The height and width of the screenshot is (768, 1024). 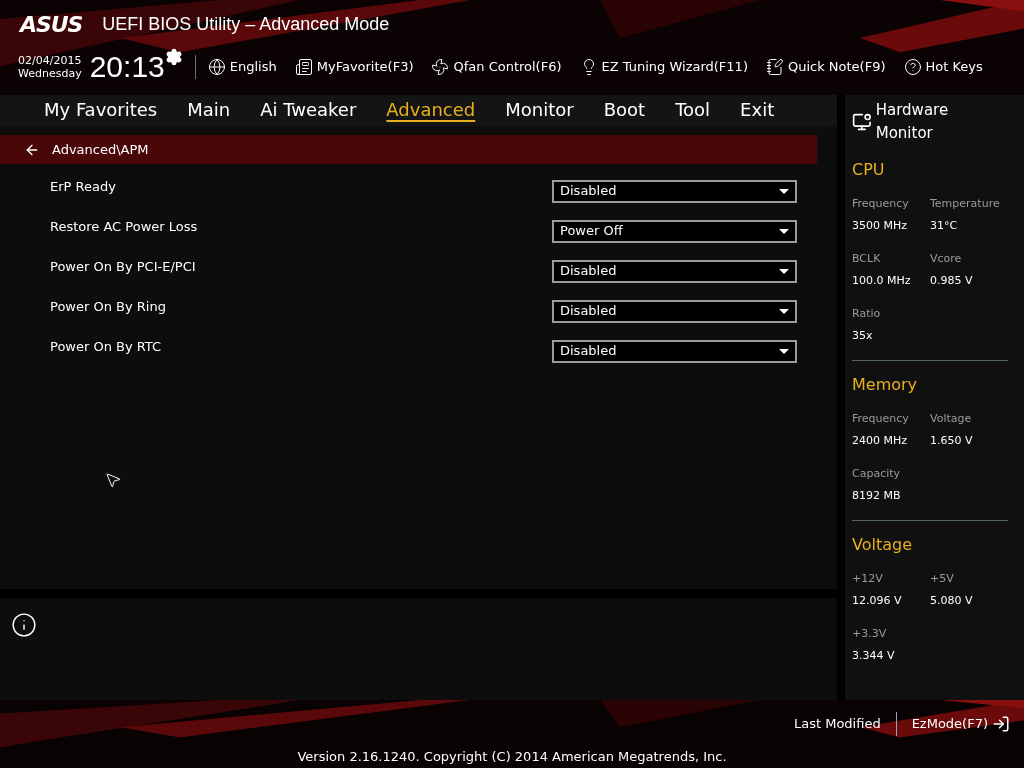 I want to click on note-icon, so click(x=774, y=67).